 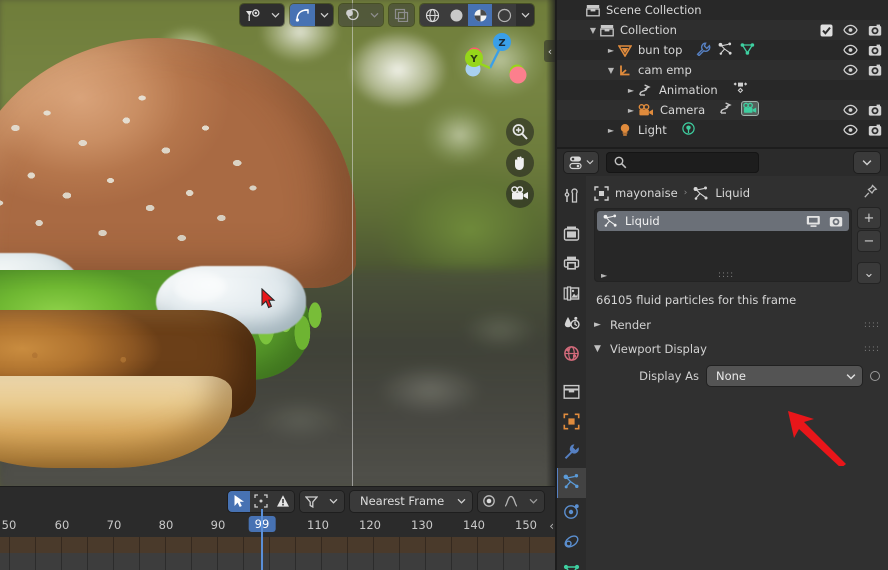 I want to click on display-as-animate-decorator, so click(x=875, y=376).